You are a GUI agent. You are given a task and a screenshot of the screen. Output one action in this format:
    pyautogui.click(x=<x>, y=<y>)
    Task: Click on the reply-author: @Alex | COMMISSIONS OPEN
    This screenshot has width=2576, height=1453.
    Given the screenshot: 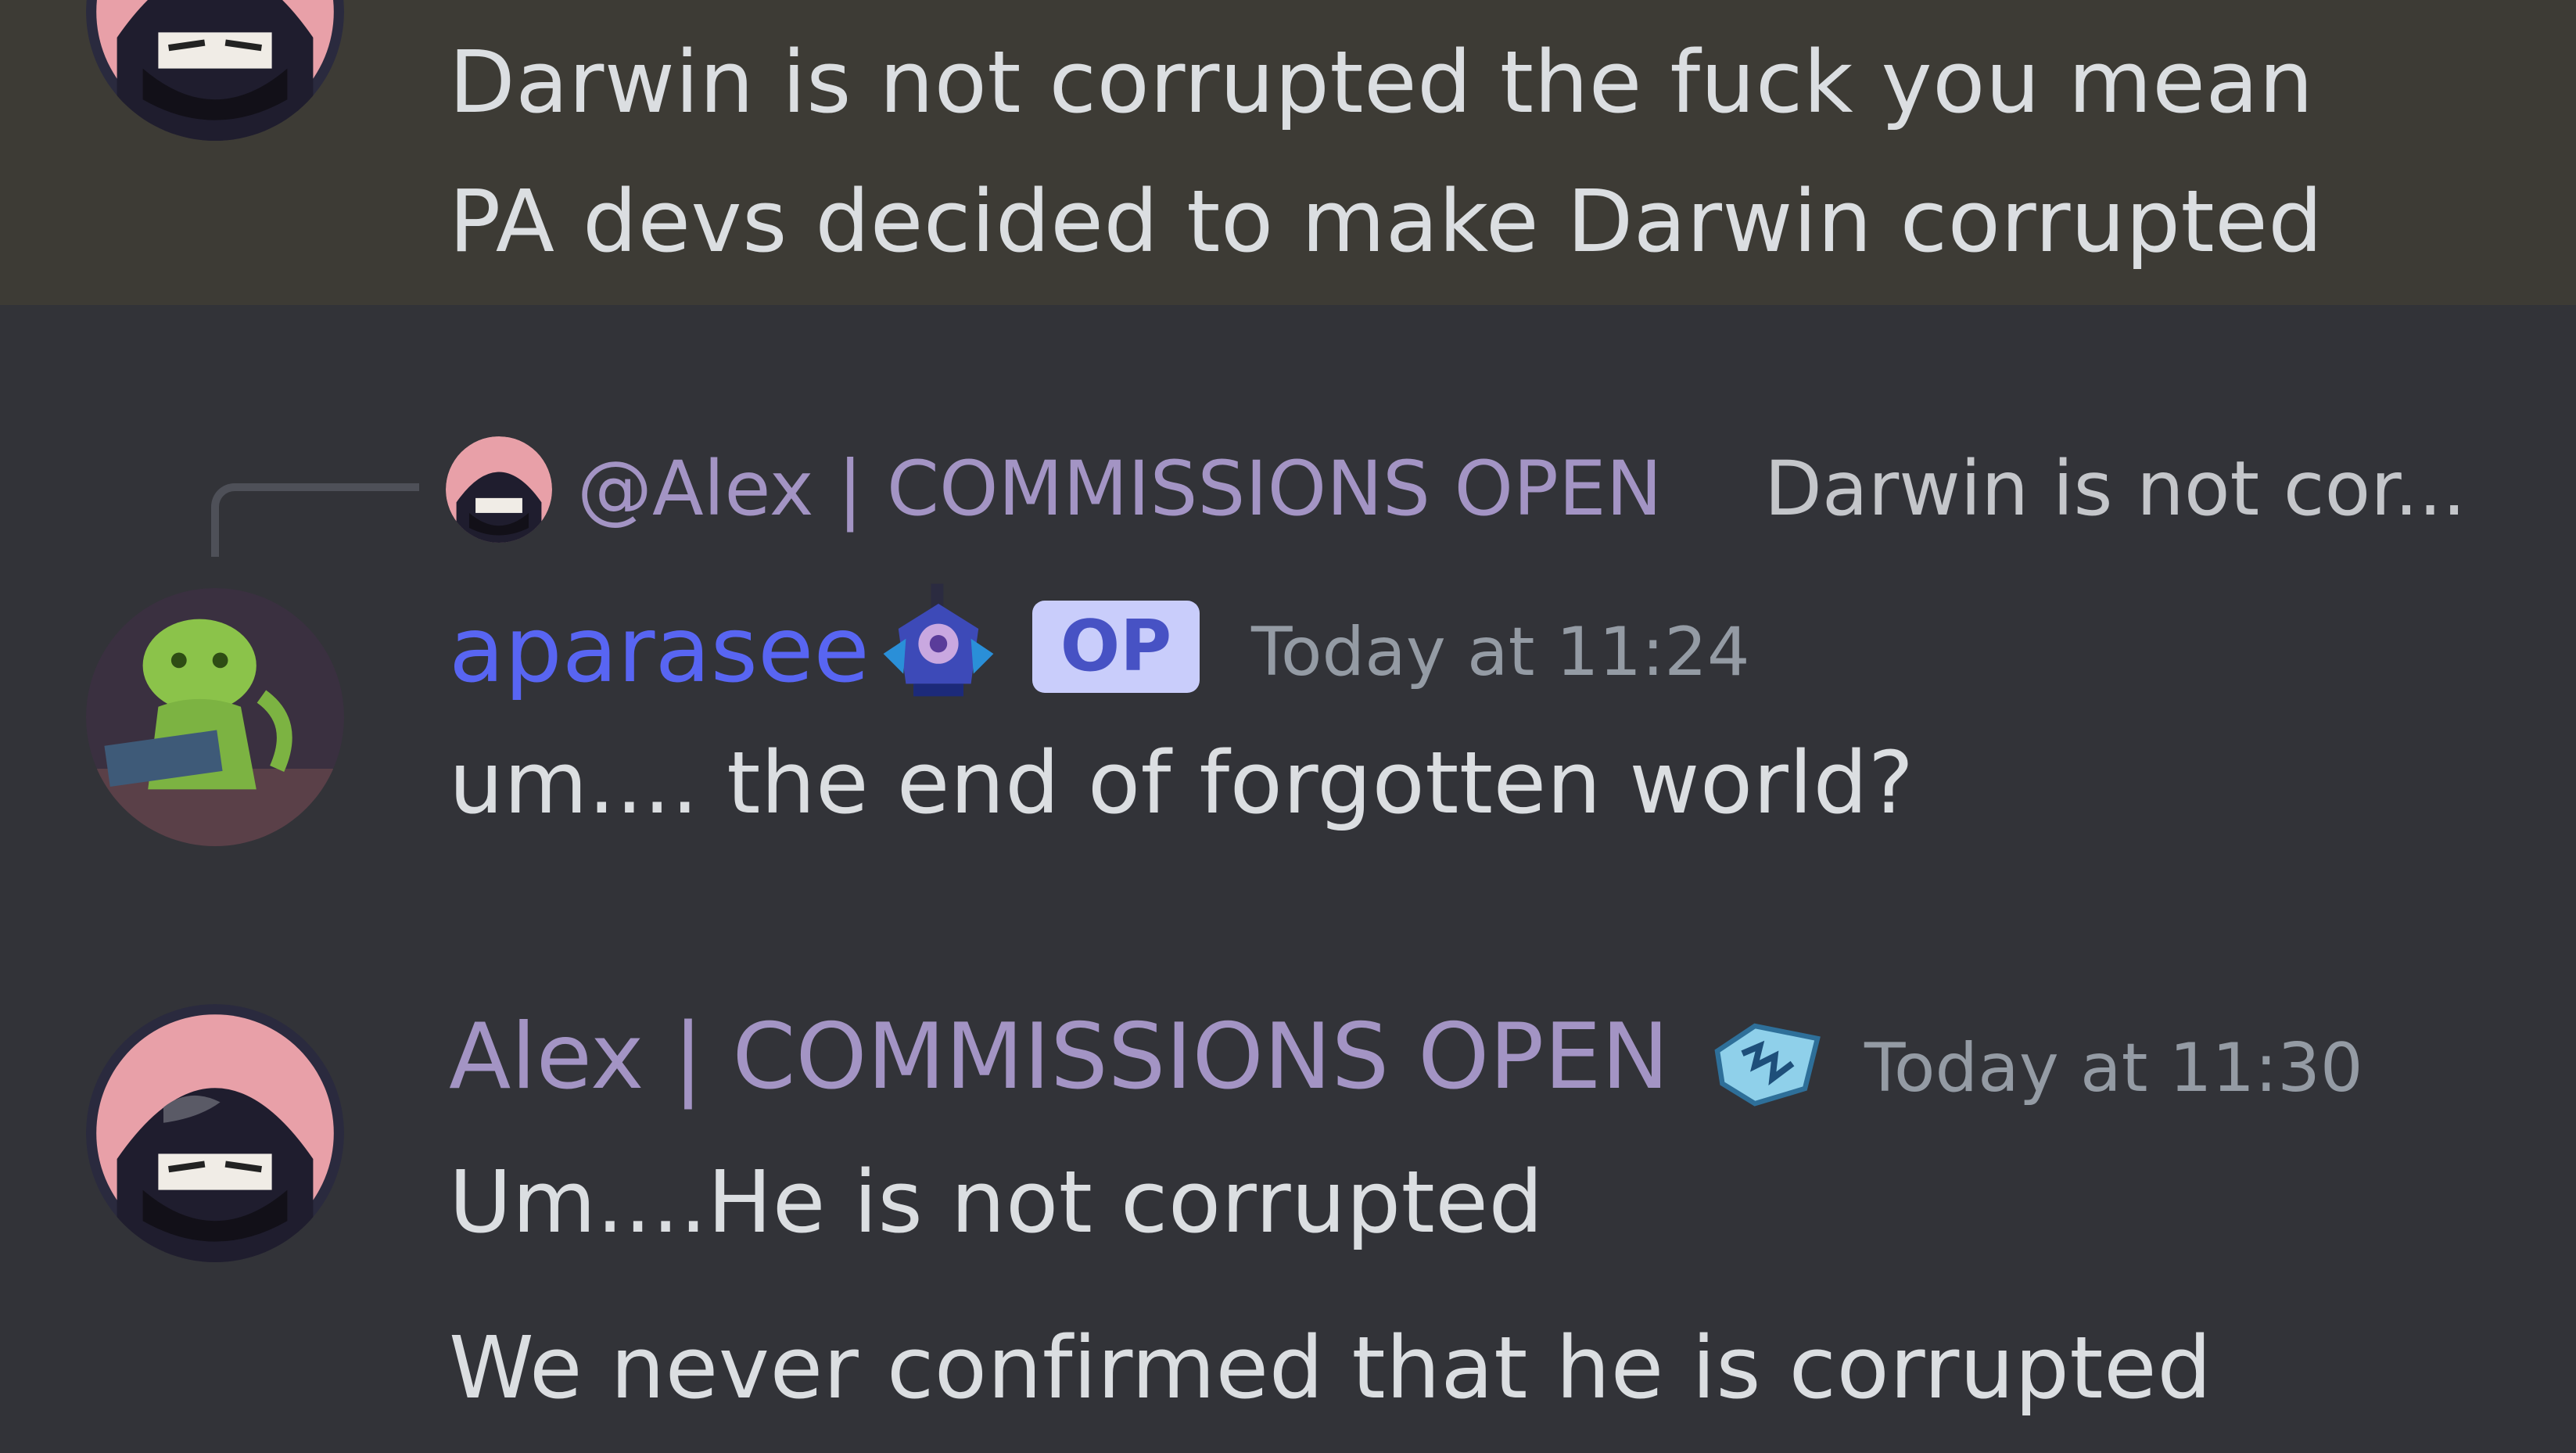 What is the action you would take?
    pyautogui.click(x=1119, y=489)
    